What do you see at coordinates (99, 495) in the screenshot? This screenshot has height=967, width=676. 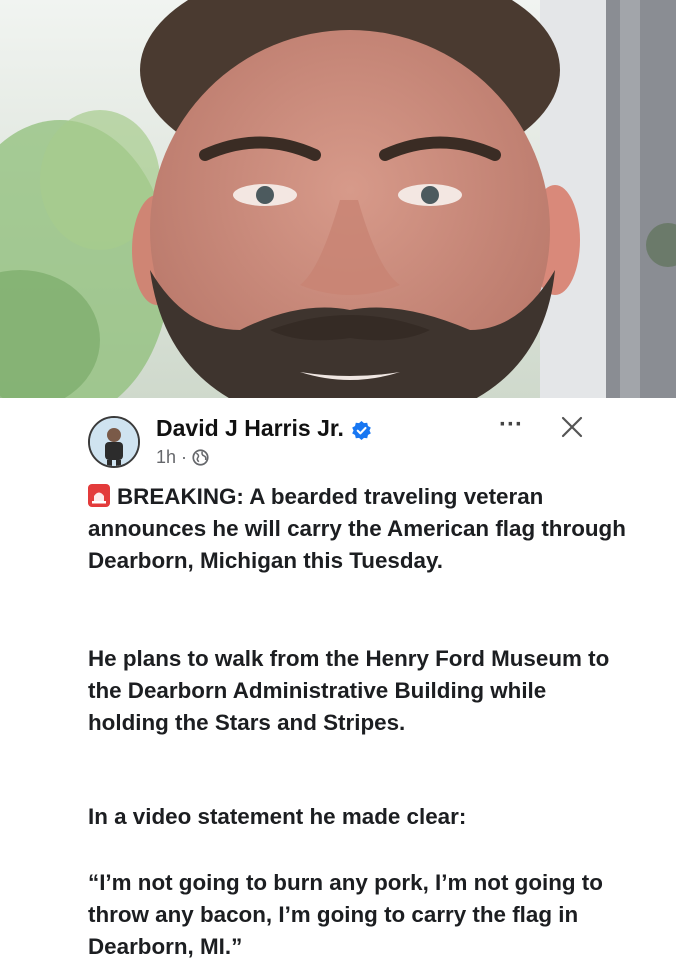 I see `police-light-emoji-icon` at bounding box center [99, 495].